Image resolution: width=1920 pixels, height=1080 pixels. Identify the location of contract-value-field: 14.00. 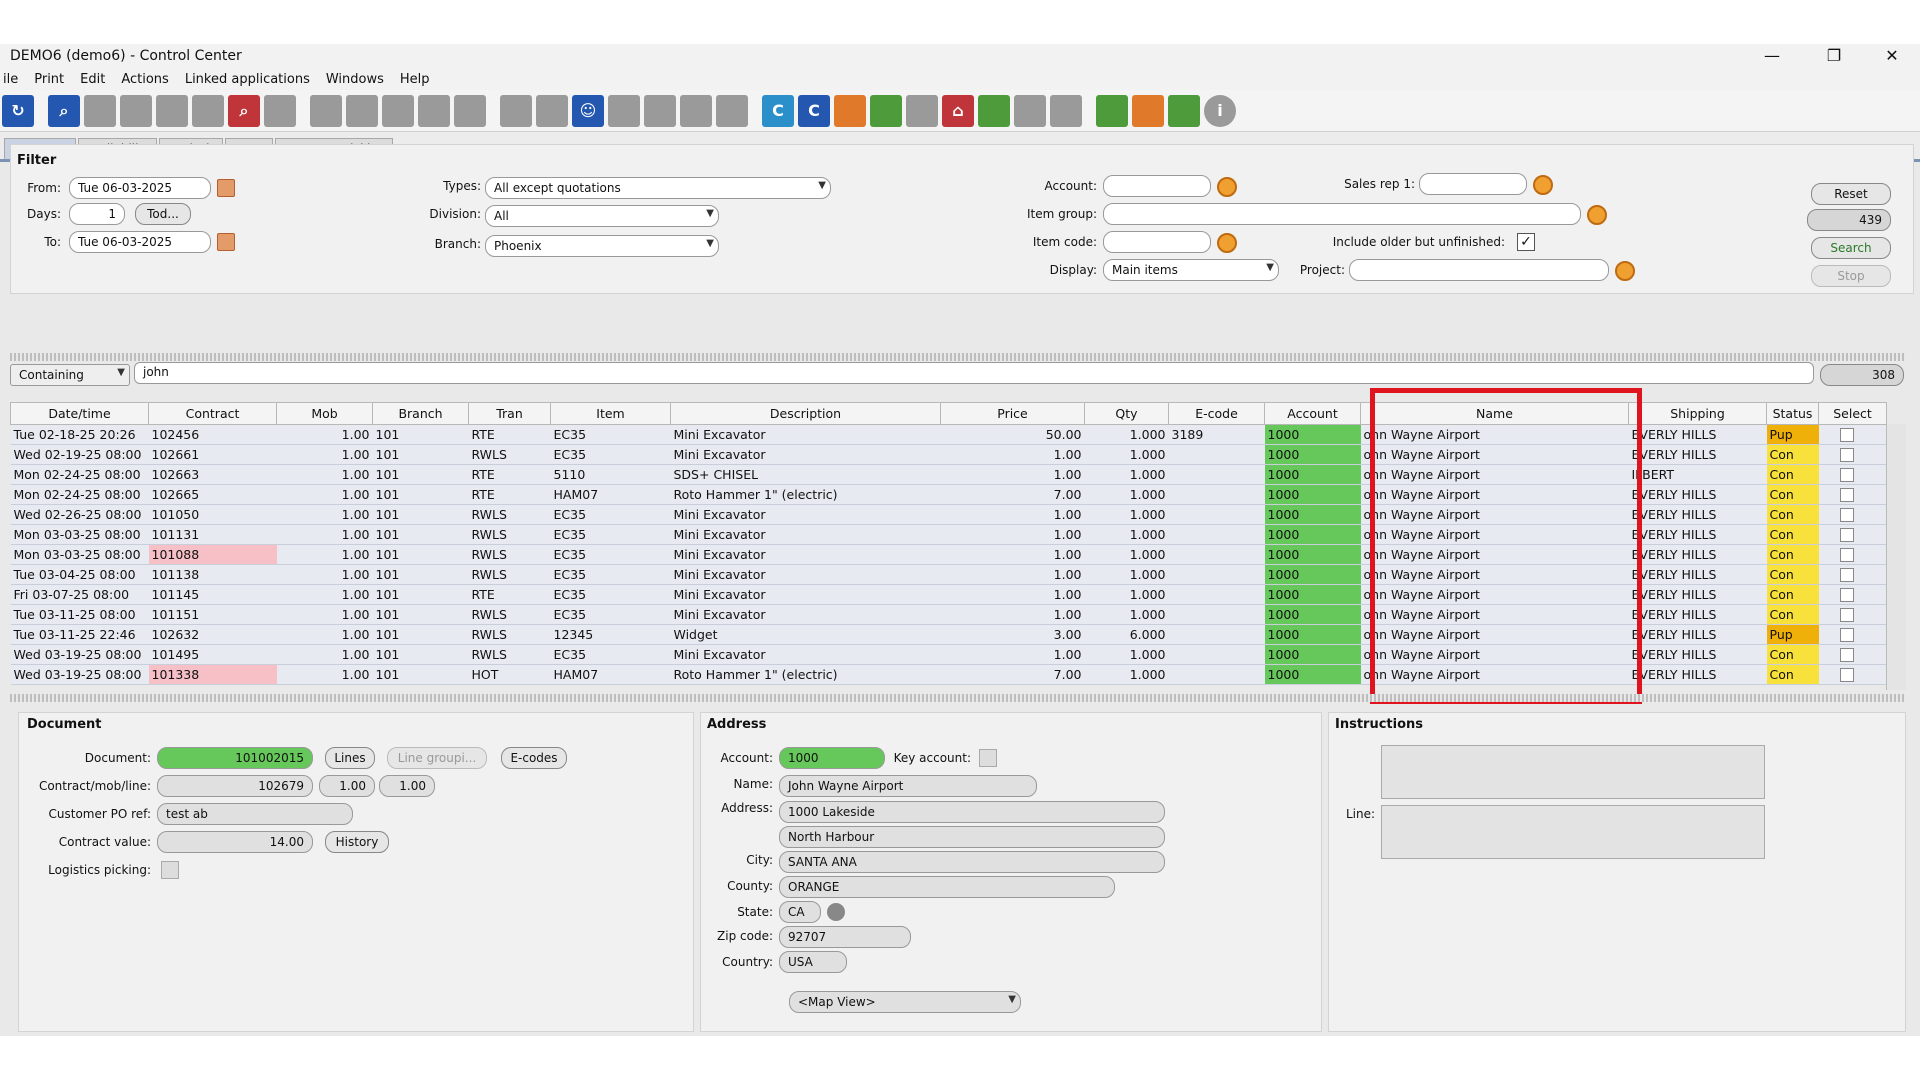
(235, 842).